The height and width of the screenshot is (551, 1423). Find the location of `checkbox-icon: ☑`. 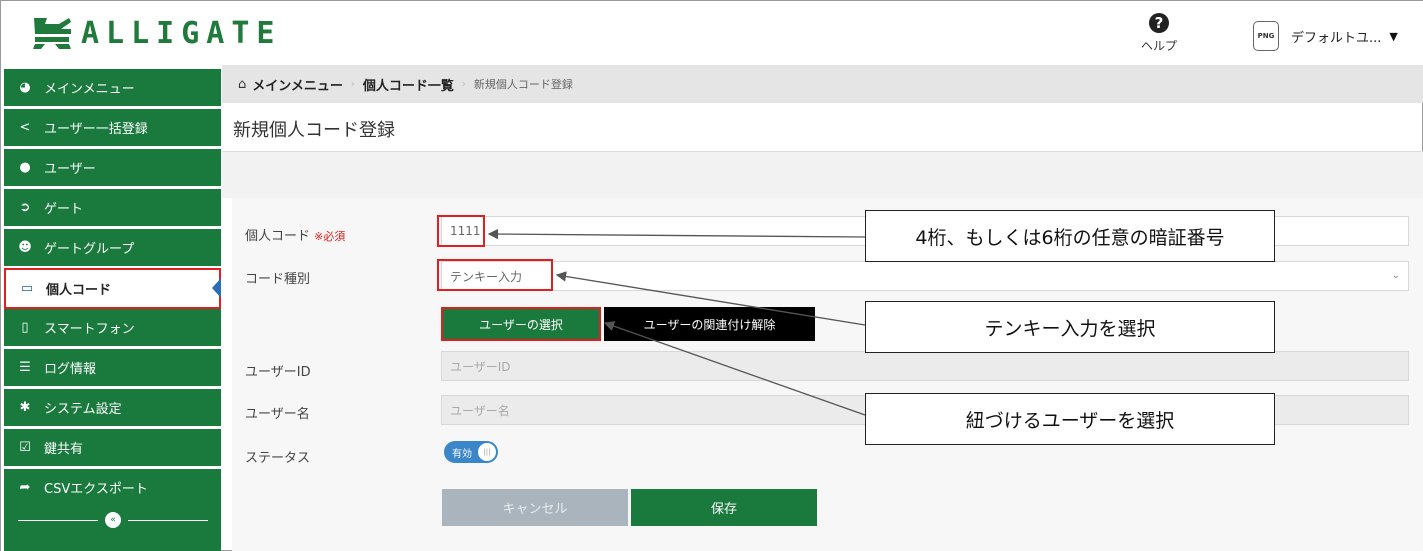

checkbox-icon: ☑ is located at coordinates (25, 447).